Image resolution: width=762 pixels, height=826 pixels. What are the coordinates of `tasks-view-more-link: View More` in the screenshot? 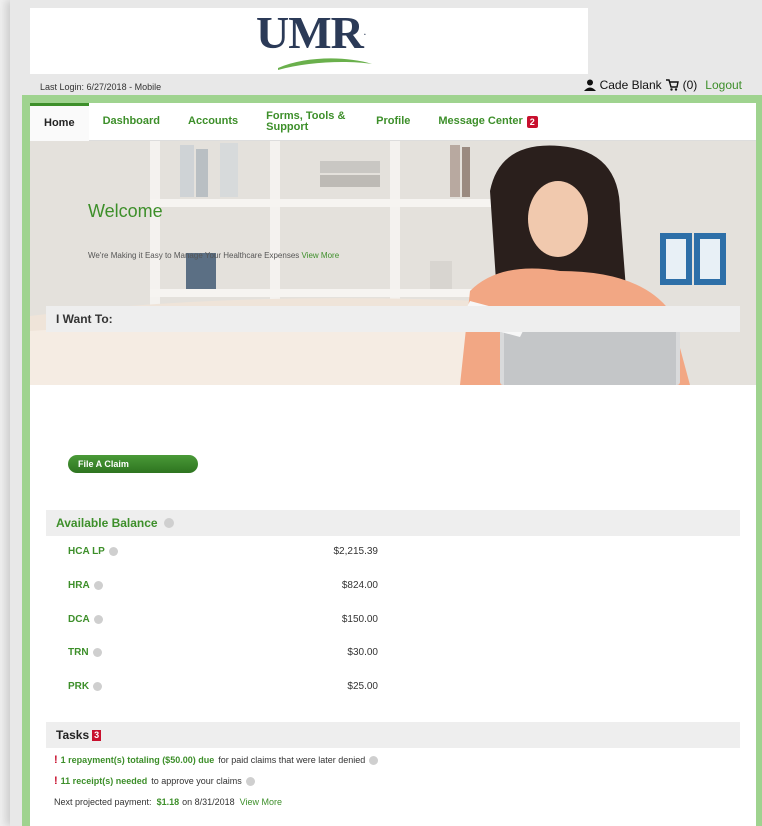 It's located at (261, 802).